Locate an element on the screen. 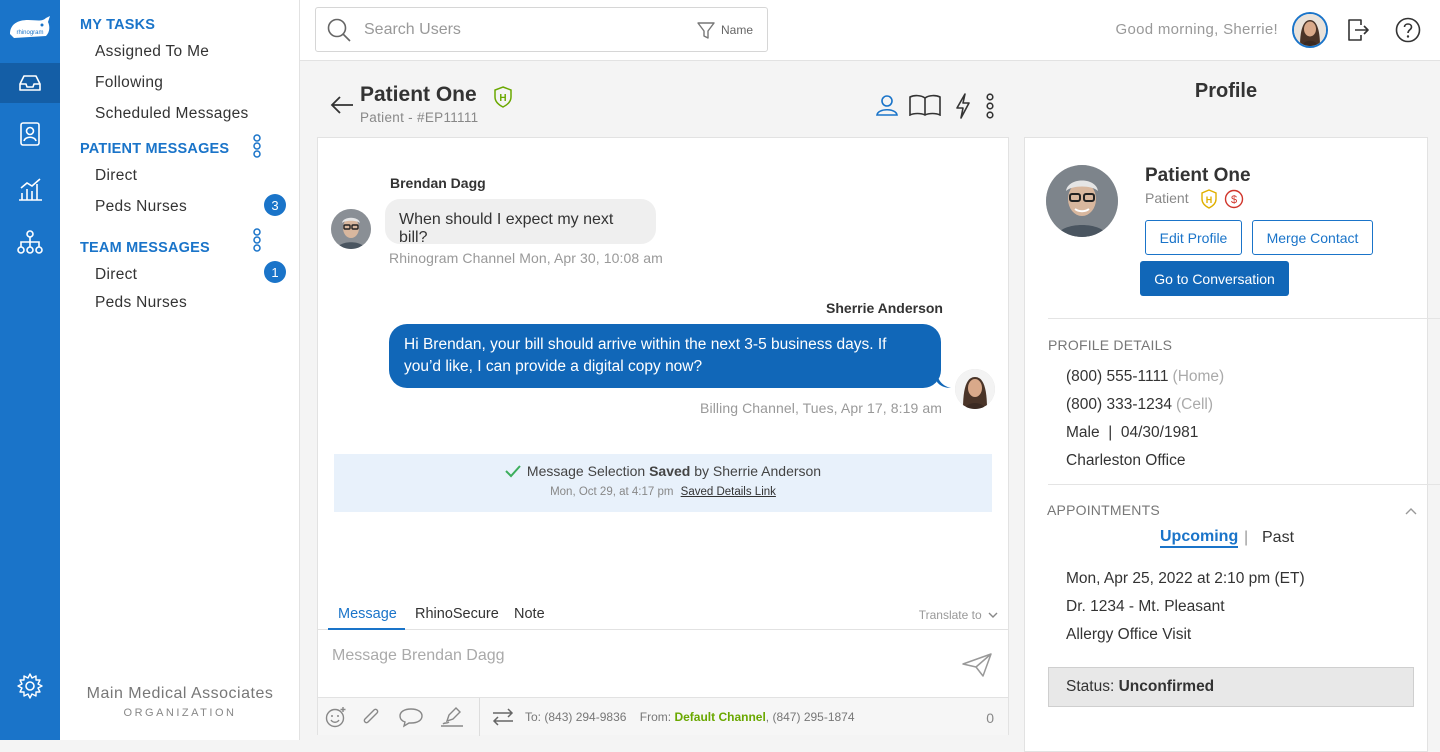  attachment-icon is located at coordinates (371, 717).